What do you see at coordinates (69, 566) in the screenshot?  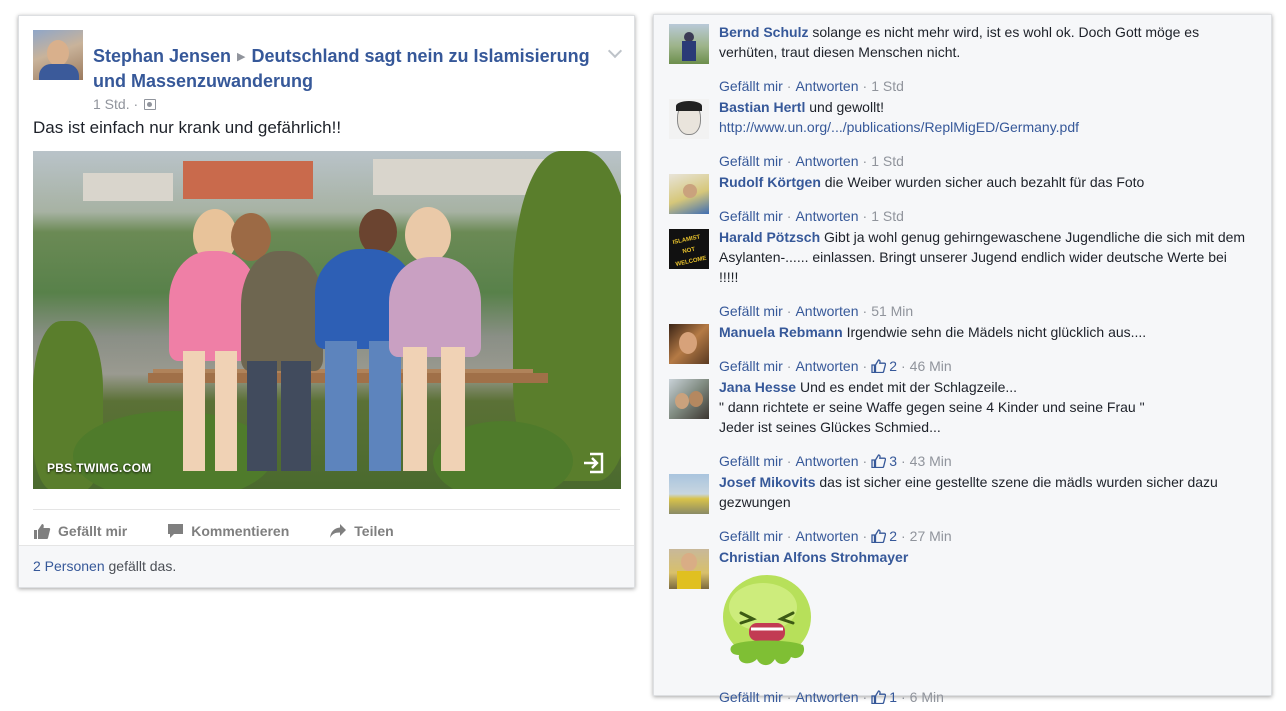 I see `likes-people-link: 2 Personen` at bounding box center [69, 566].